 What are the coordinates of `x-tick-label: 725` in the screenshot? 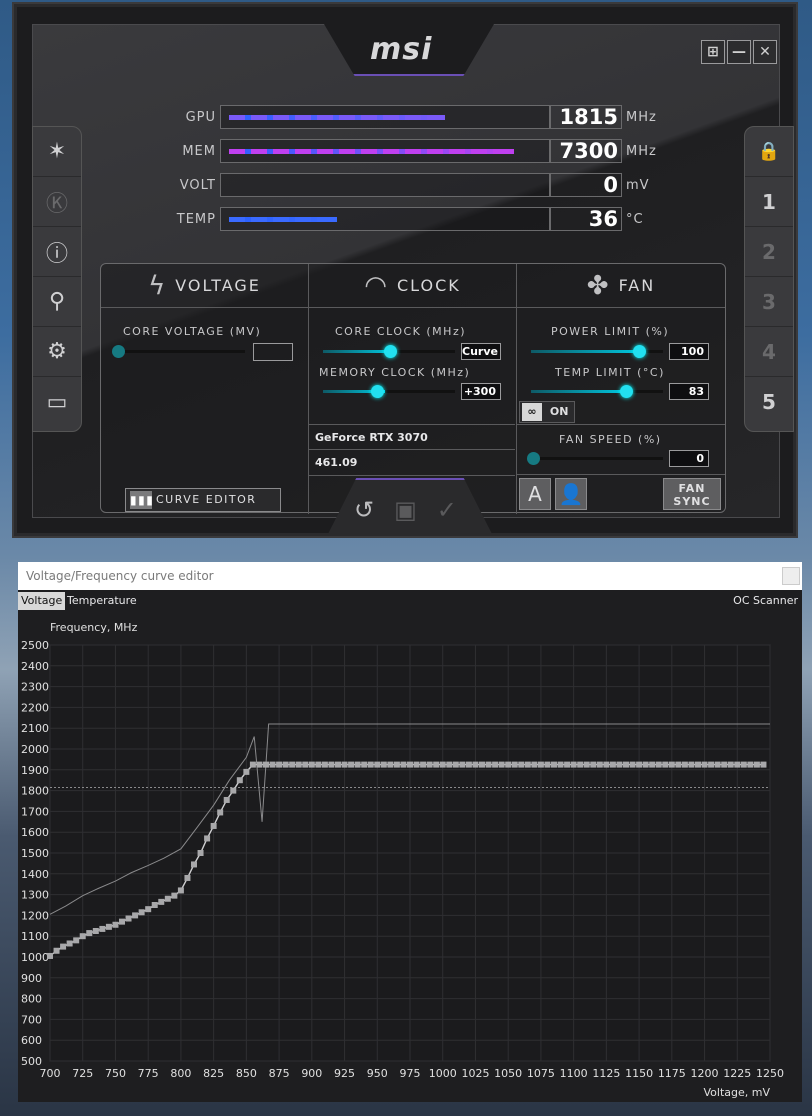 It's located at (82, 1073).